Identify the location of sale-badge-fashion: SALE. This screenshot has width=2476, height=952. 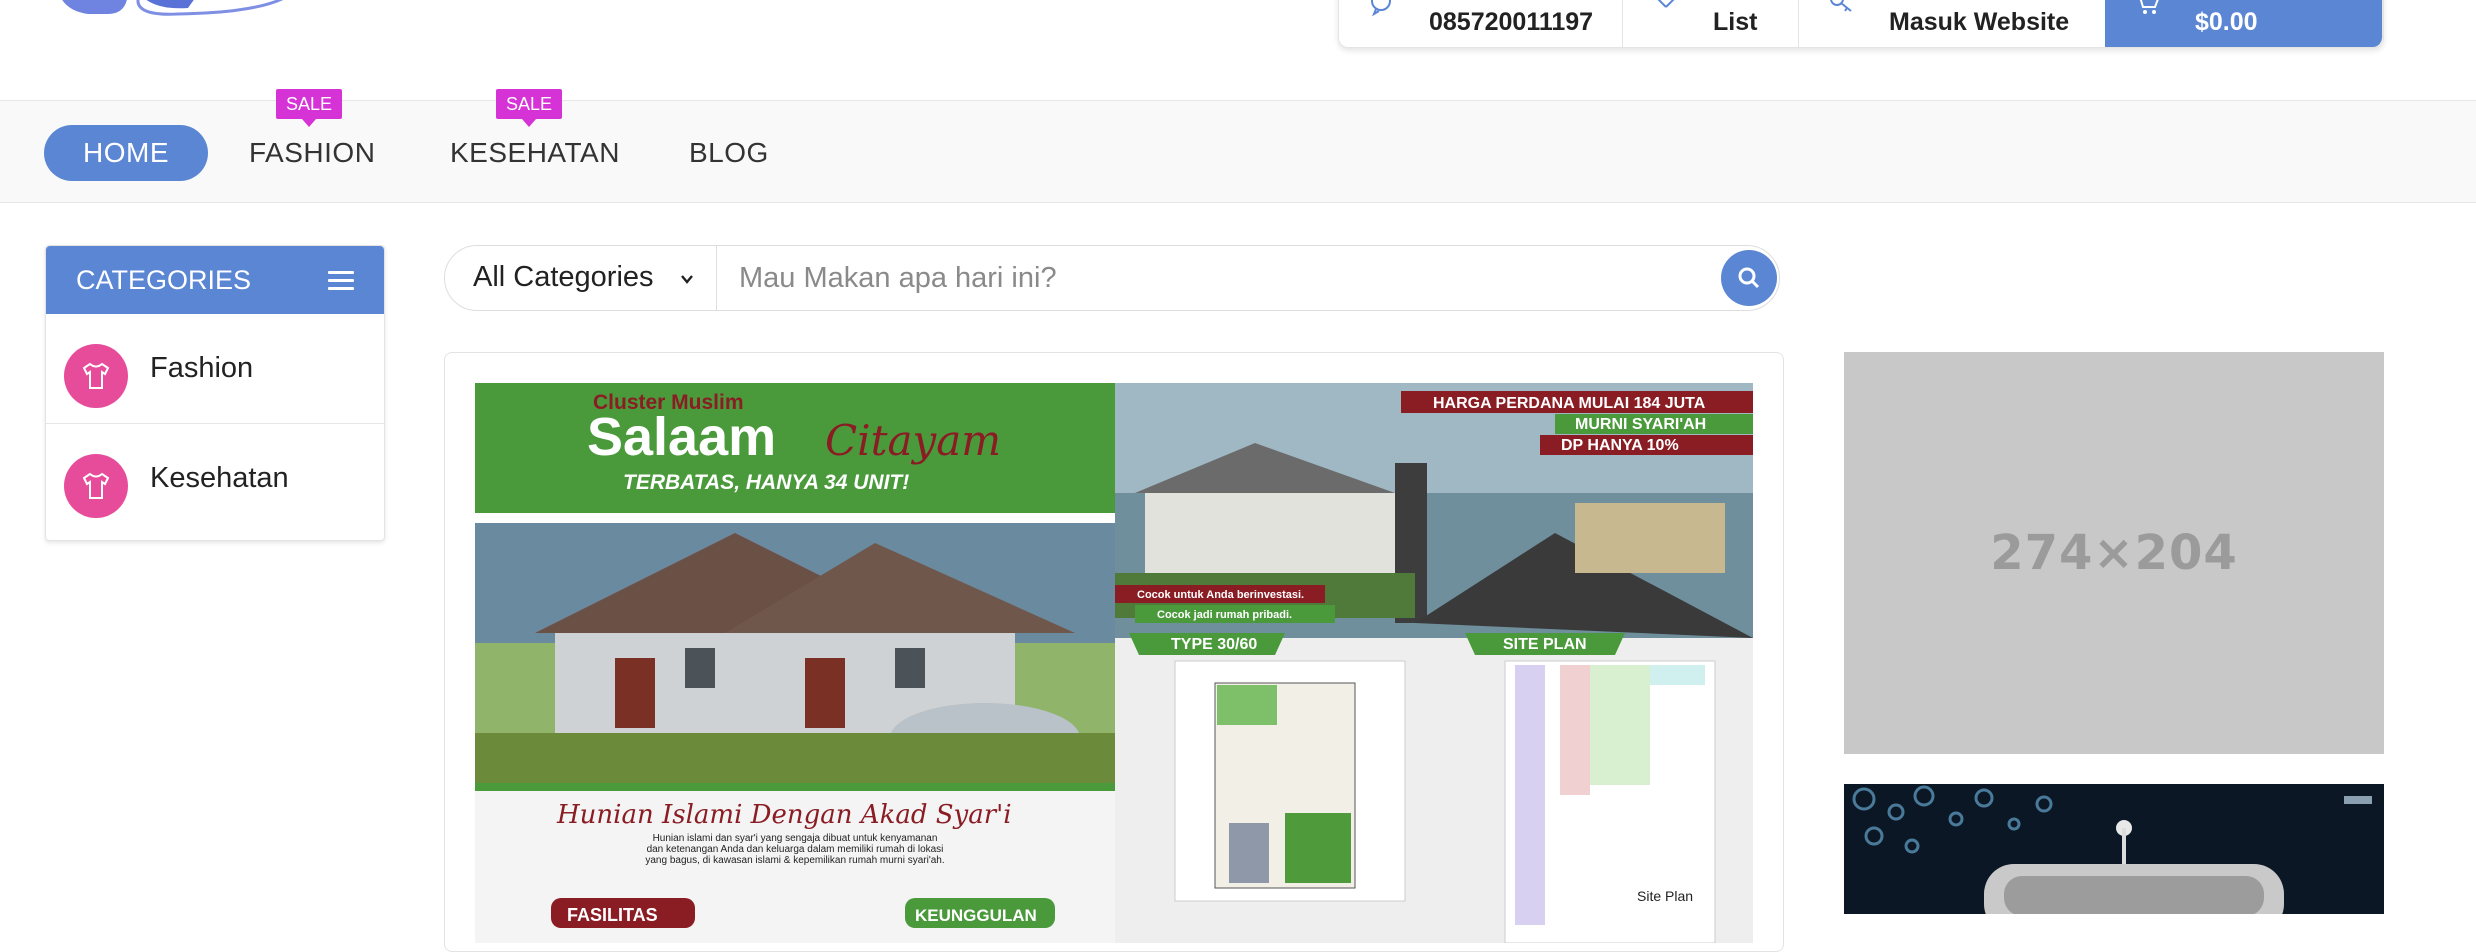
(309, 108).